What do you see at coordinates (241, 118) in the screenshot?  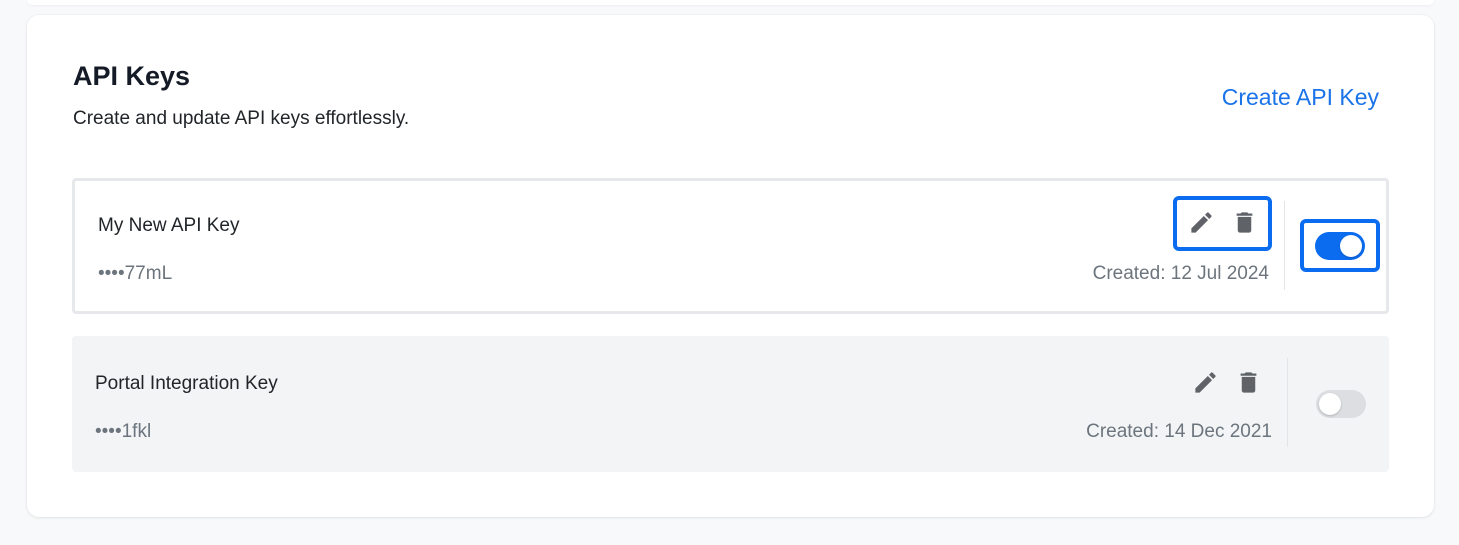 I see `section-subtitle: Create and update API keys effortlessly.` at bounding box center [241, 118].